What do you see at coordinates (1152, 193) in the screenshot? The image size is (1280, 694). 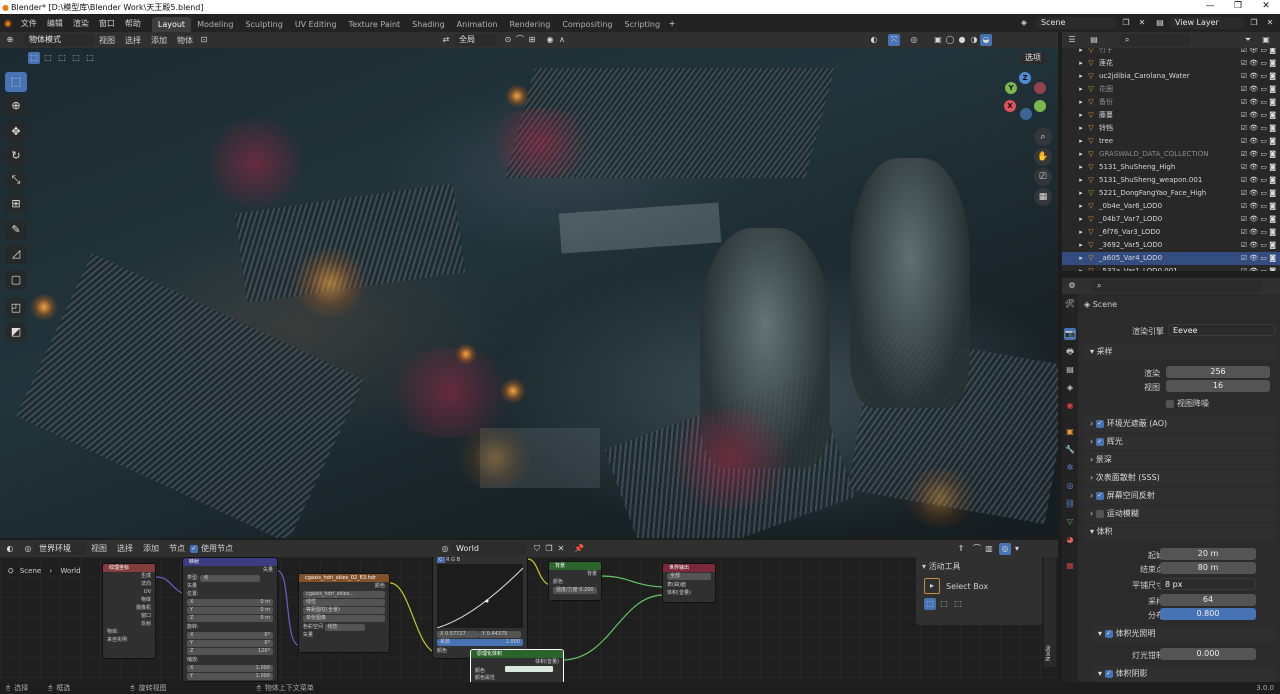 I see `outliner-item-label: 5221_DongFangYao_Face_High` at bounding box center [1152, 193].